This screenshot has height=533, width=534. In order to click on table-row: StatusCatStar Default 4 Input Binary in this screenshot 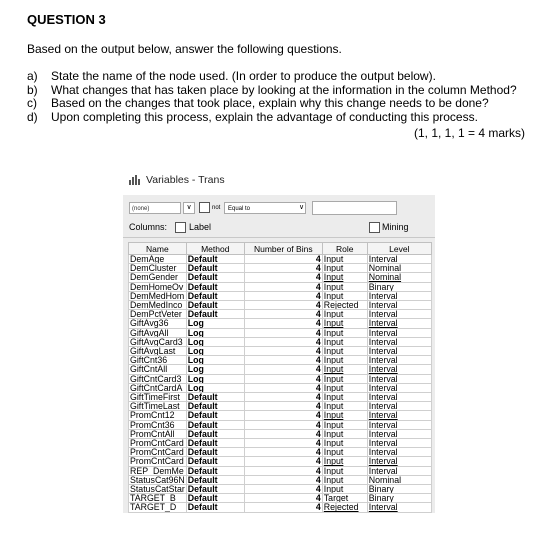, I will do `click(280, 489)`.